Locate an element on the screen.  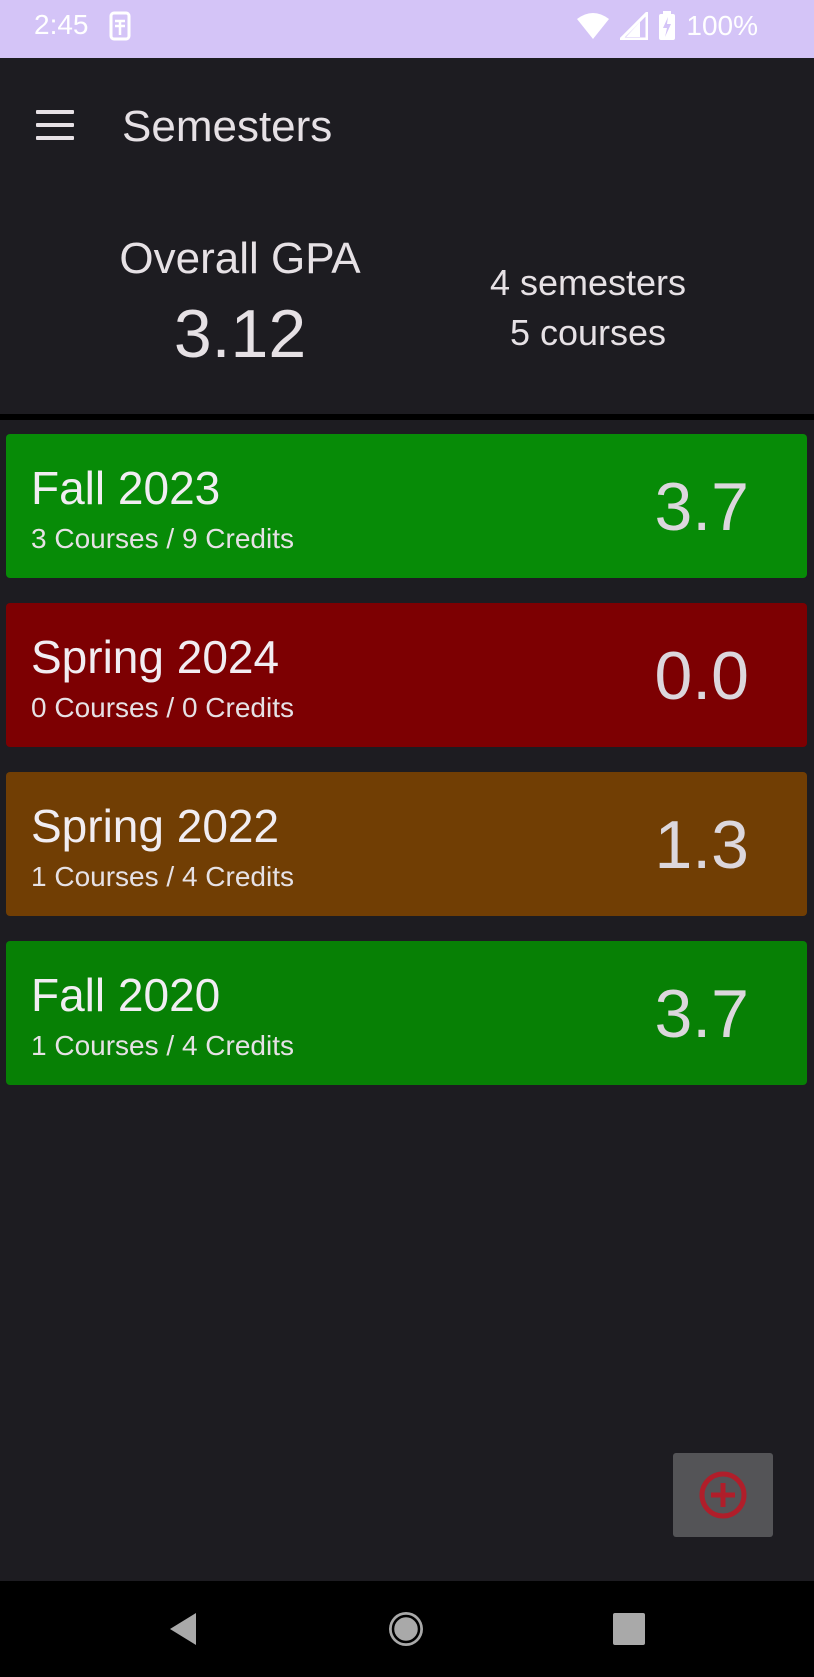
semester-card: Fall 2023 3 Courses / 9 Credits 3.7 is located at coordinates (406, 506).